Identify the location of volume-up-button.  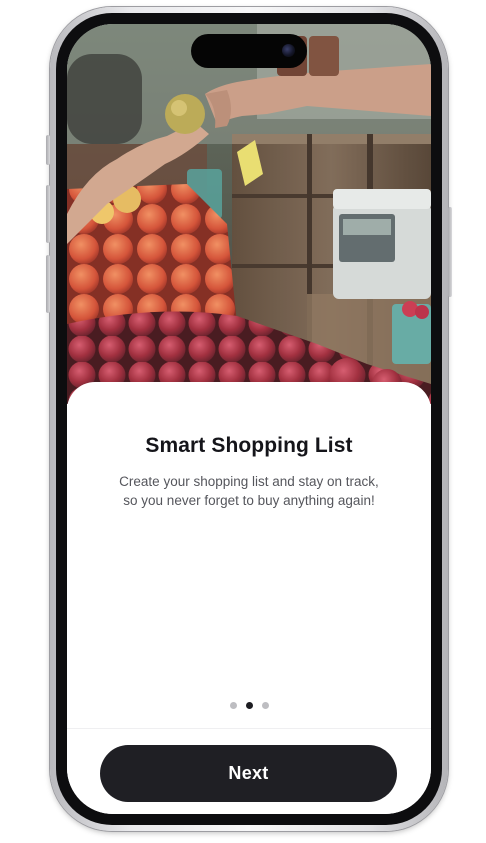
(48, 214).